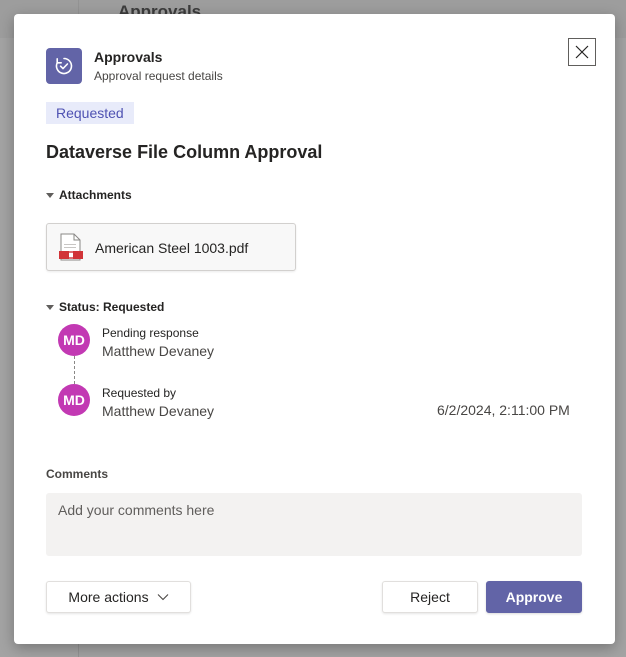  Describe the element at coordinates (112, 307) in the screenshot. I see `status-label: Status: Requested` at that location.